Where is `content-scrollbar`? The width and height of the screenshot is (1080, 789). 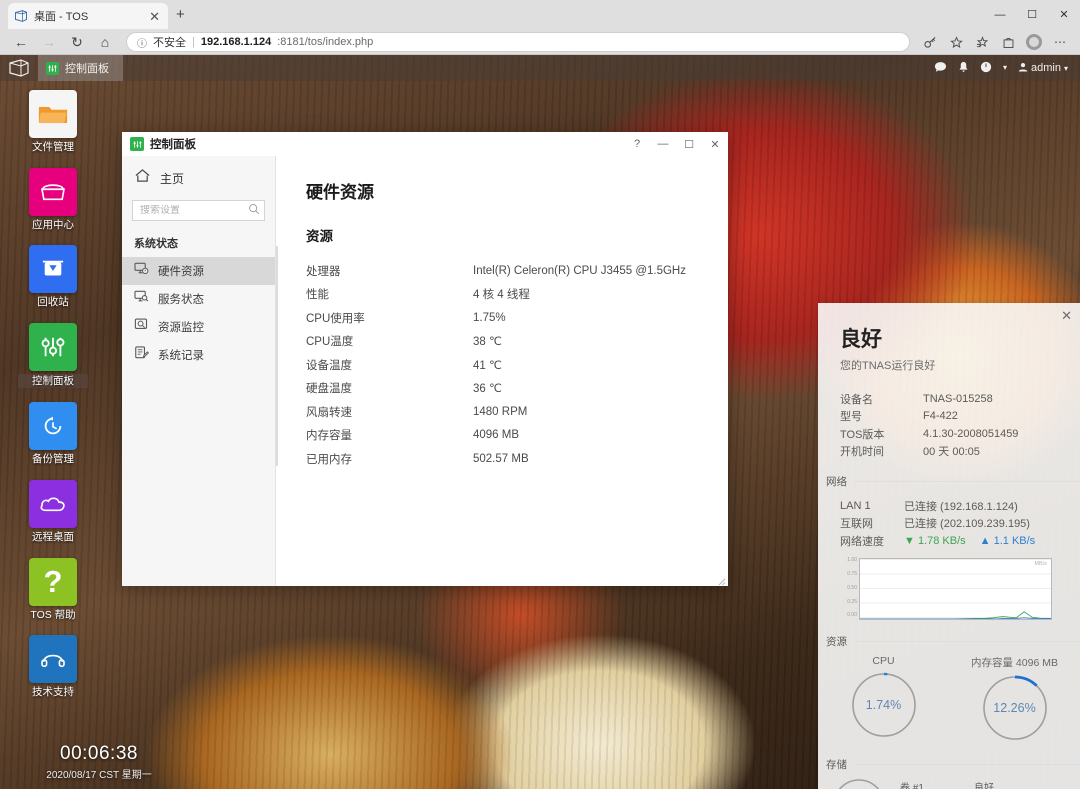 content-scrollbar is located at coordinates (277, 356).